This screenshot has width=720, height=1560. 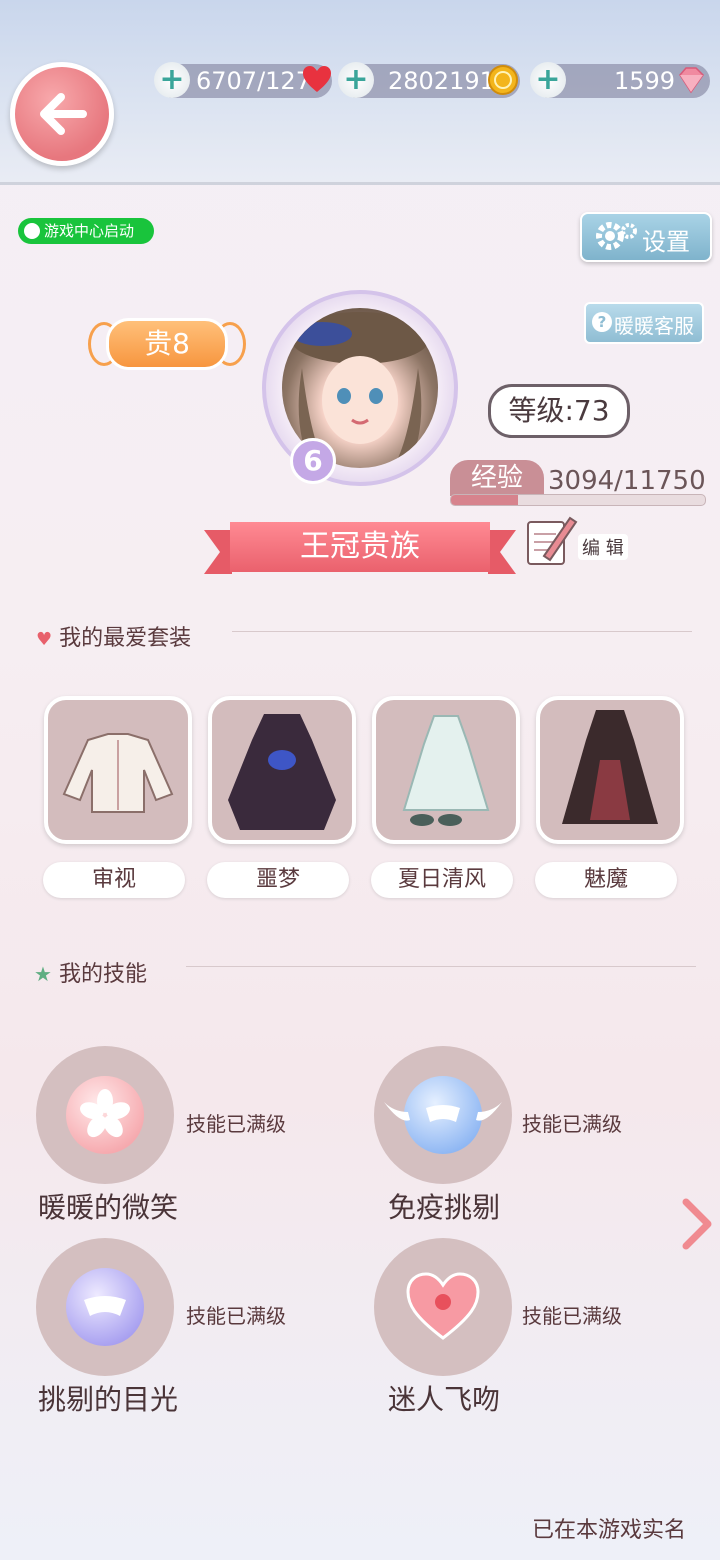 I want to click on exp-value: 3094/11750, so click(x=627, y=481).